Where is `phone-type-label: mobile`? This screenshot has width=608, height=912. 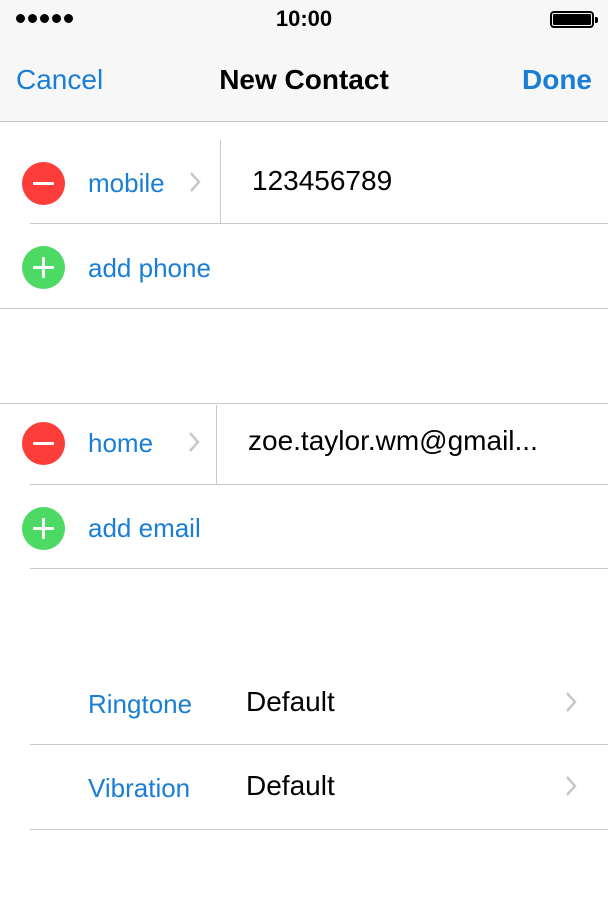 phone-type-label: mobile is located at coordinates (126, 183).